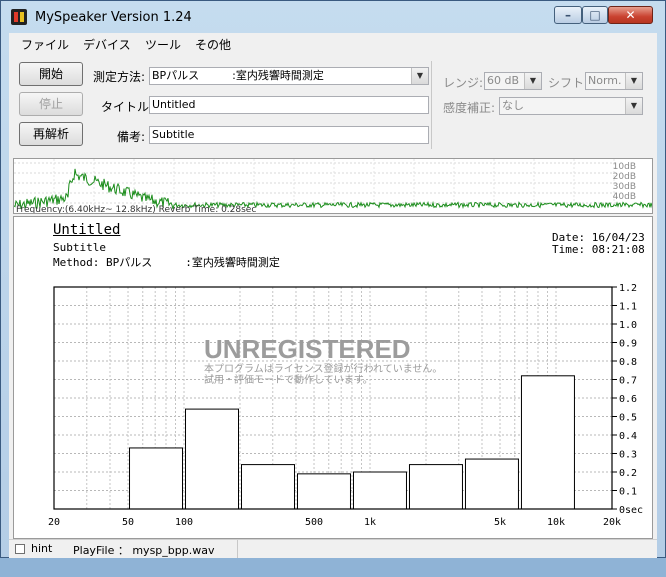  Describe the element at coordinates (628, 492) in the screenshot. I see `y-tick-label: 0.1` at that location.